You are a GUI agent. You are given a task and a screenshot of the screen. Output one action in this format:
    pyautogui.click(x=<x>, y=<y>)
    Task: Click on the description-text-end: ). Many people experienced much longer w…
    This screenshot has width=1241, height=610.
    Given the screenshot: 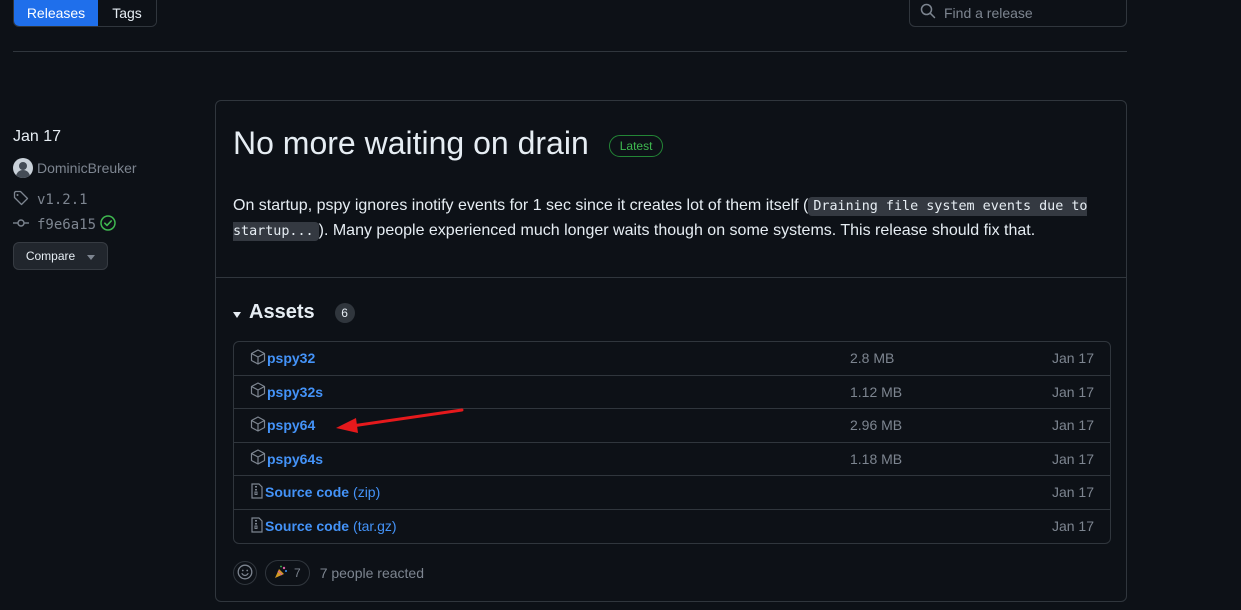 What is the action you would take?
    pyautogui.click(x=677, y=230)
    